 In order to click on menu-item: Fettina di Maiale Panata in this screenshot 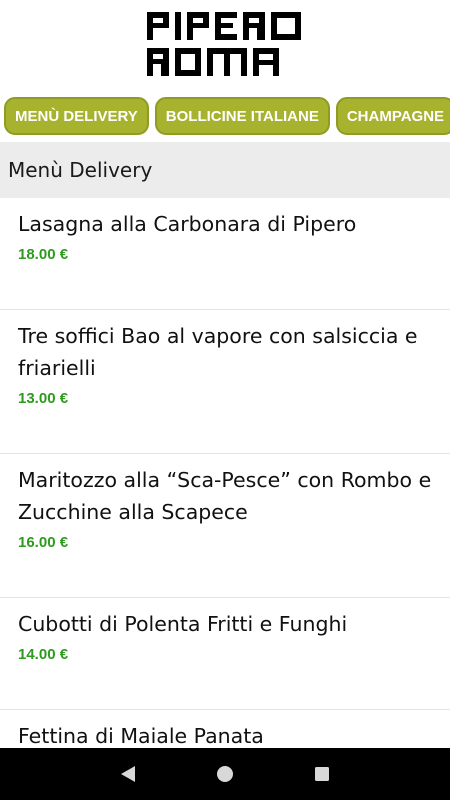, I will do `click(225, 729)`.